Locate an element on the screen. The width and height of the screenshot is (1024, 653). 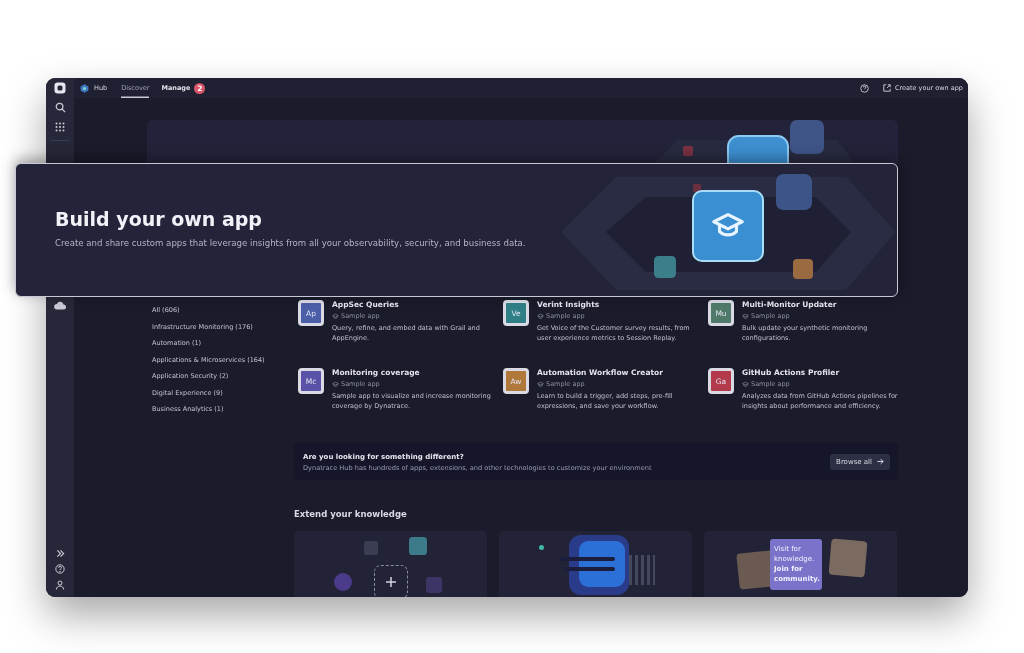
overlay-title: Build your own app is located at coordinates (158, 219).